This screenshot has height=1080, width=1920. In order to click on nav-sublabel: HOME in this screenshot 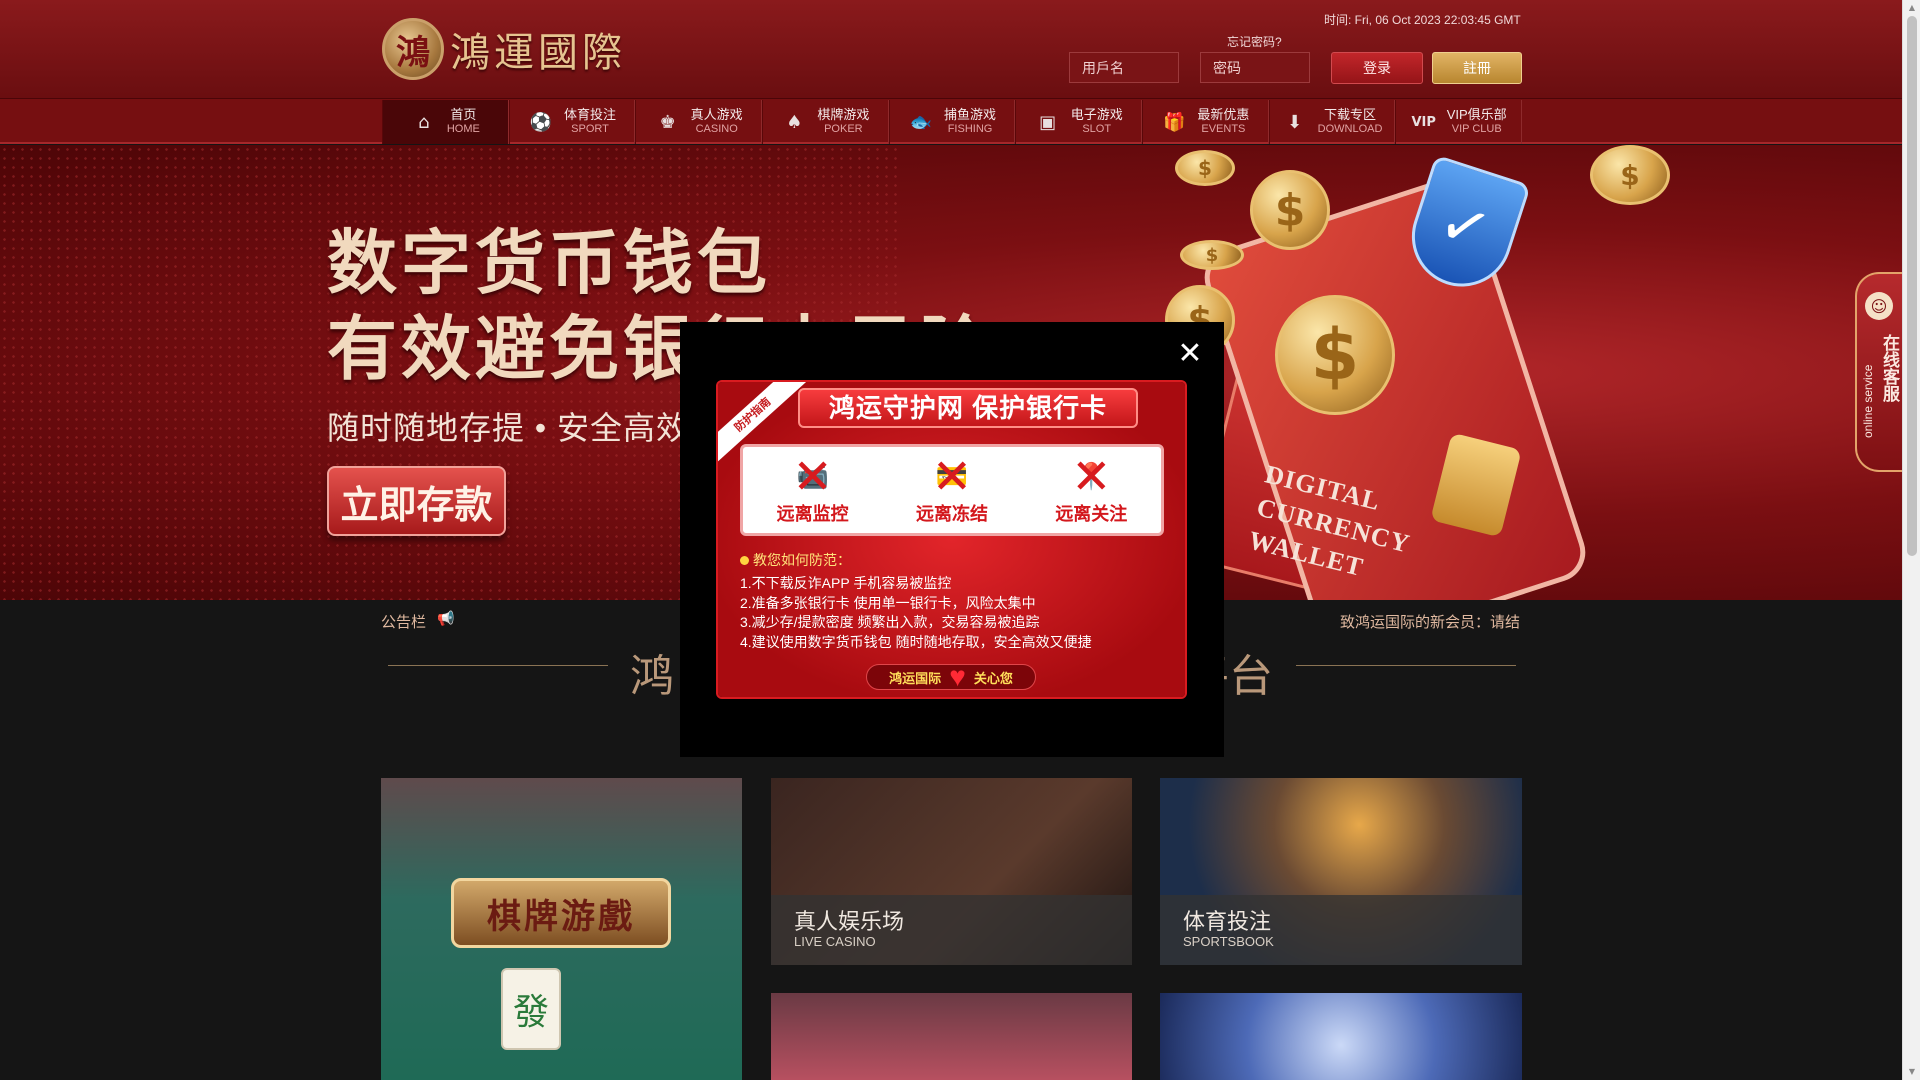, I will do `click(463, 129)`.